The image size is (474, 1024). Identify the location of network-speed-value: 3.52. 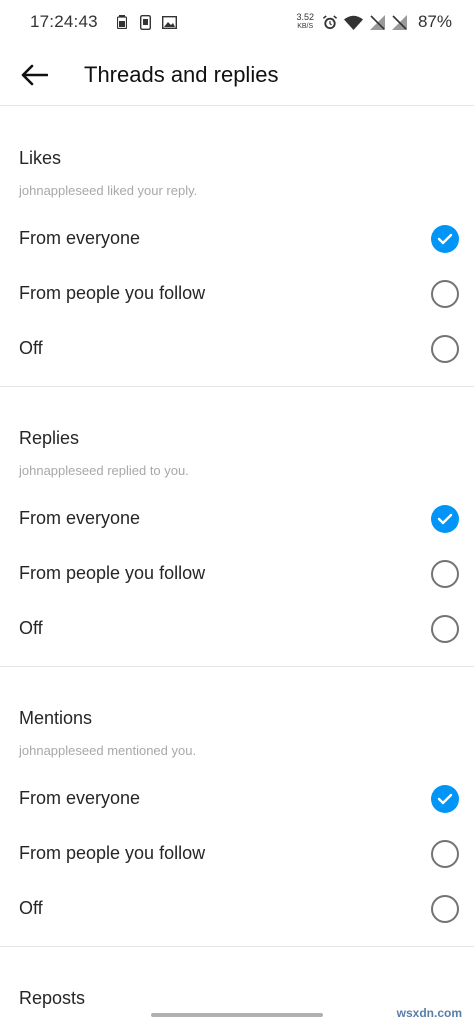
(305, 17).